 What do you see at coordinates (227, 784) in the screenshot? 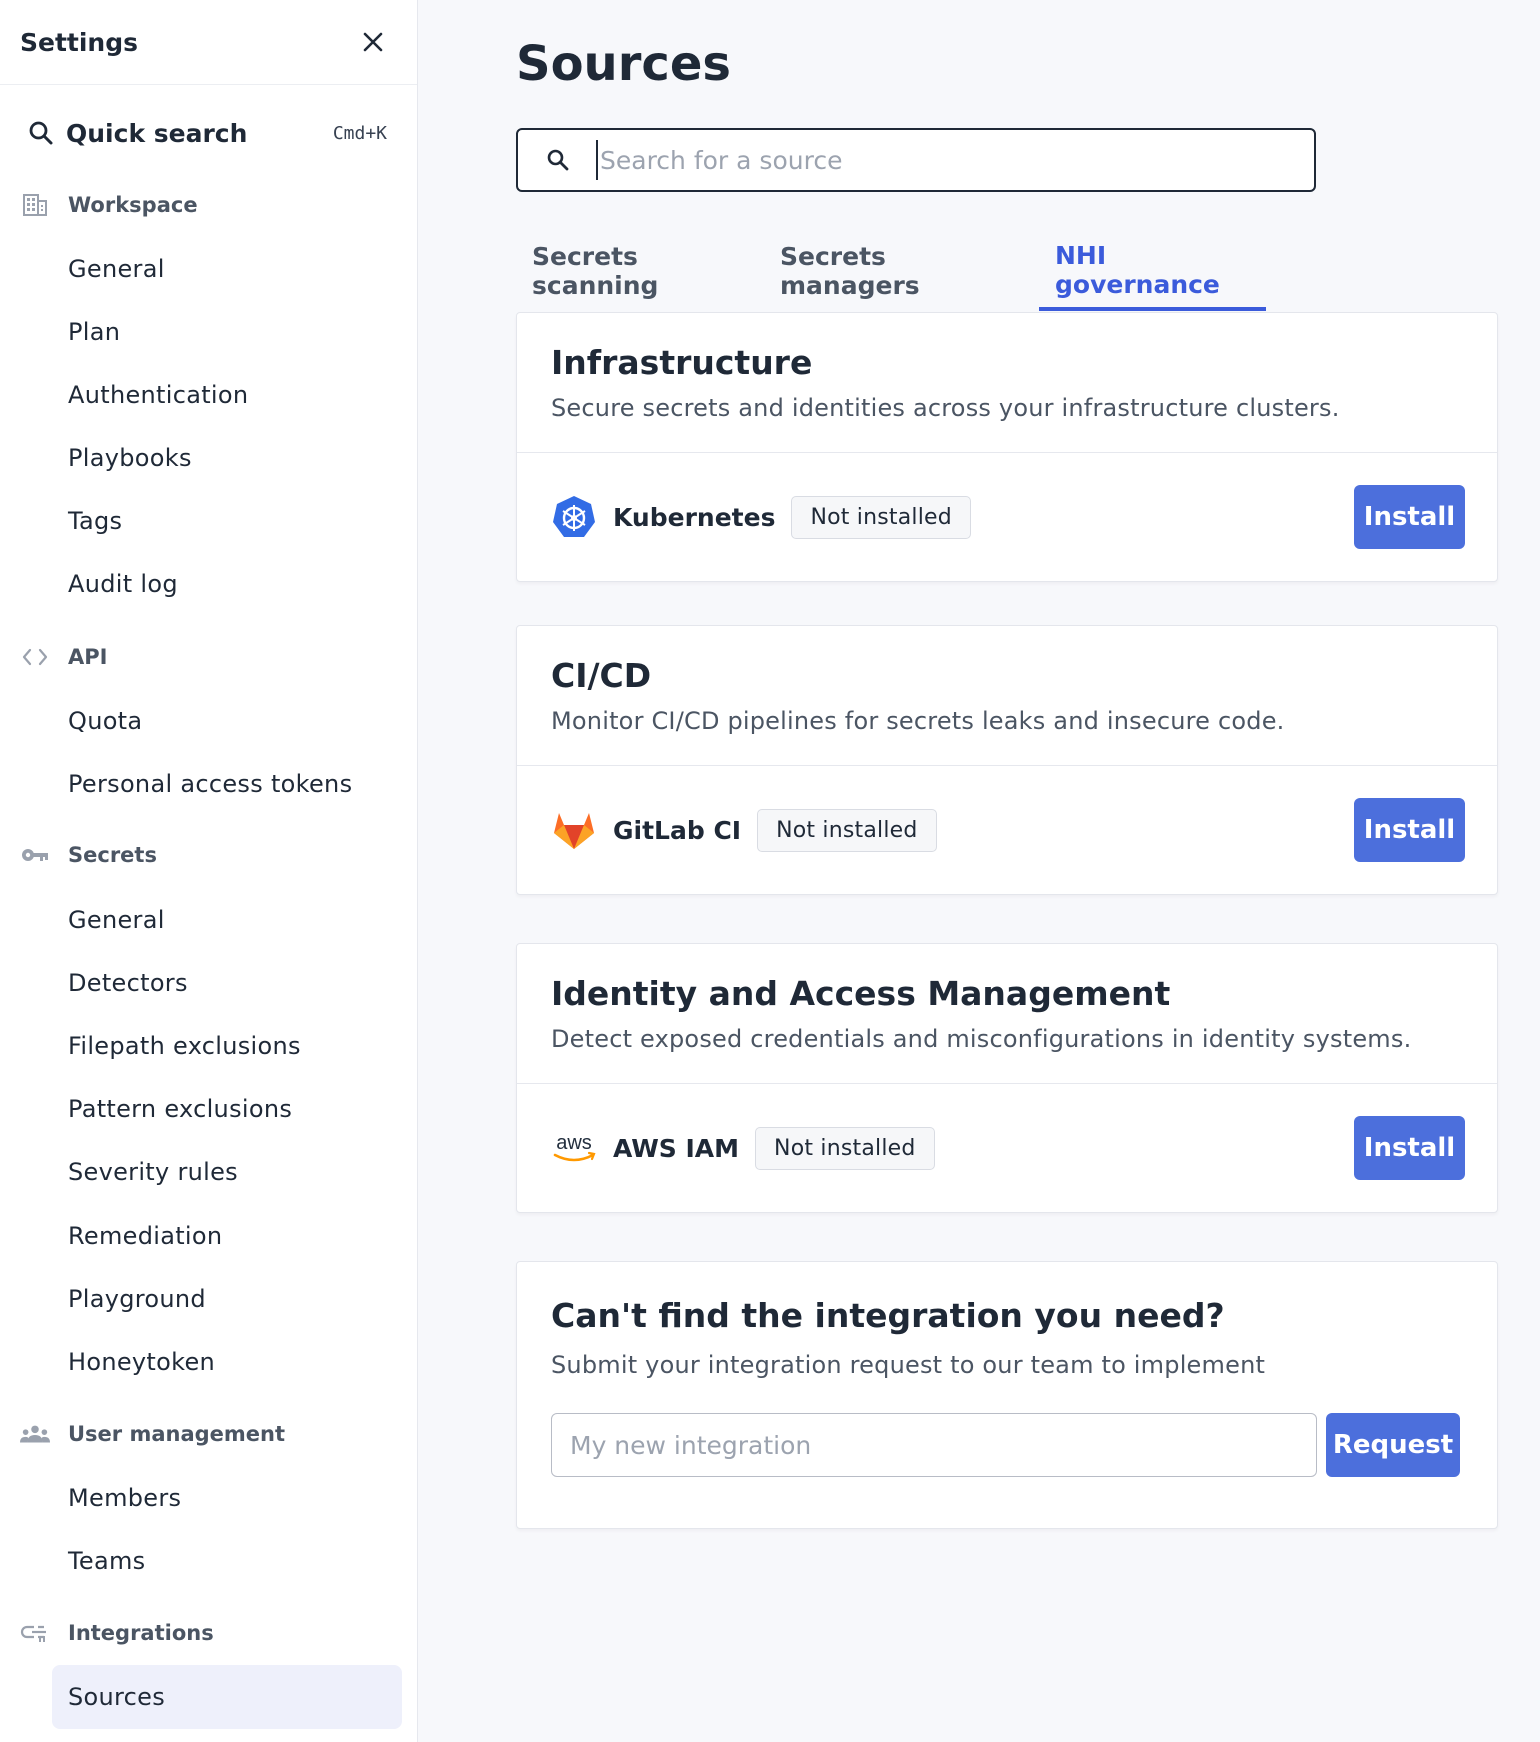
I see `sidebar-item-personal-access-tokens: Personal access tokens` at bounding box center [227, 784].